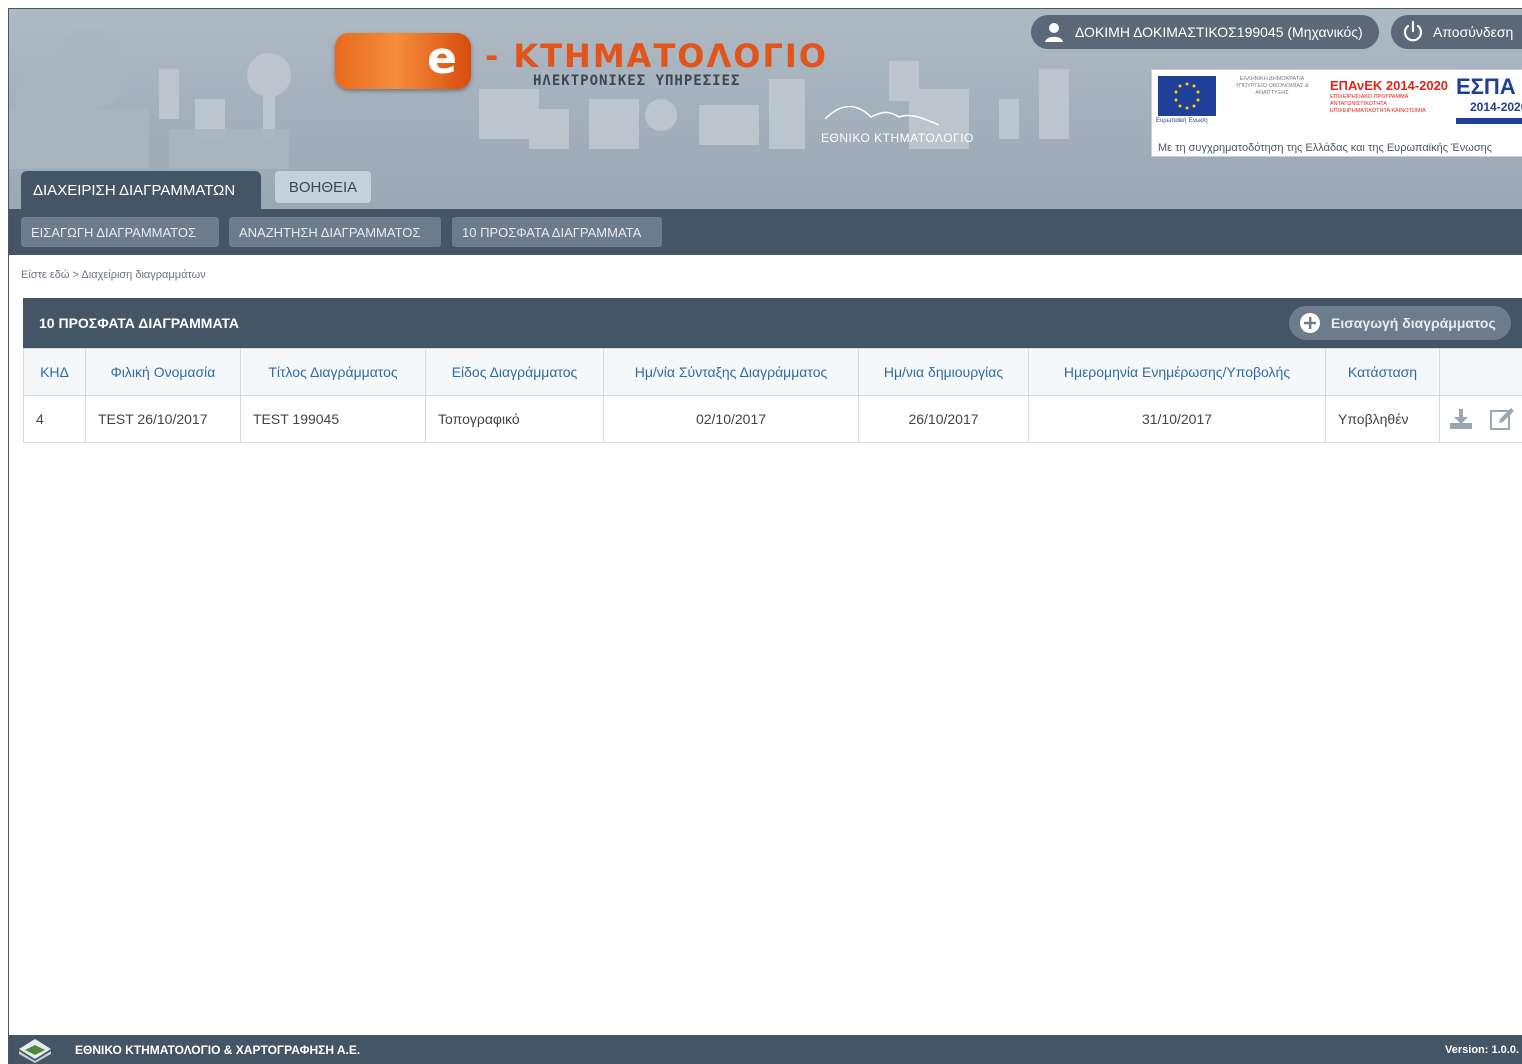 Image resolution: width=1522 pixels, height=1064 pixels. Describe the element at coordinates (113, 275) in the screenshot. I see `breadcrumb: Είστε εδώ > Διαχείριση διαγραμμάτων` at that location.